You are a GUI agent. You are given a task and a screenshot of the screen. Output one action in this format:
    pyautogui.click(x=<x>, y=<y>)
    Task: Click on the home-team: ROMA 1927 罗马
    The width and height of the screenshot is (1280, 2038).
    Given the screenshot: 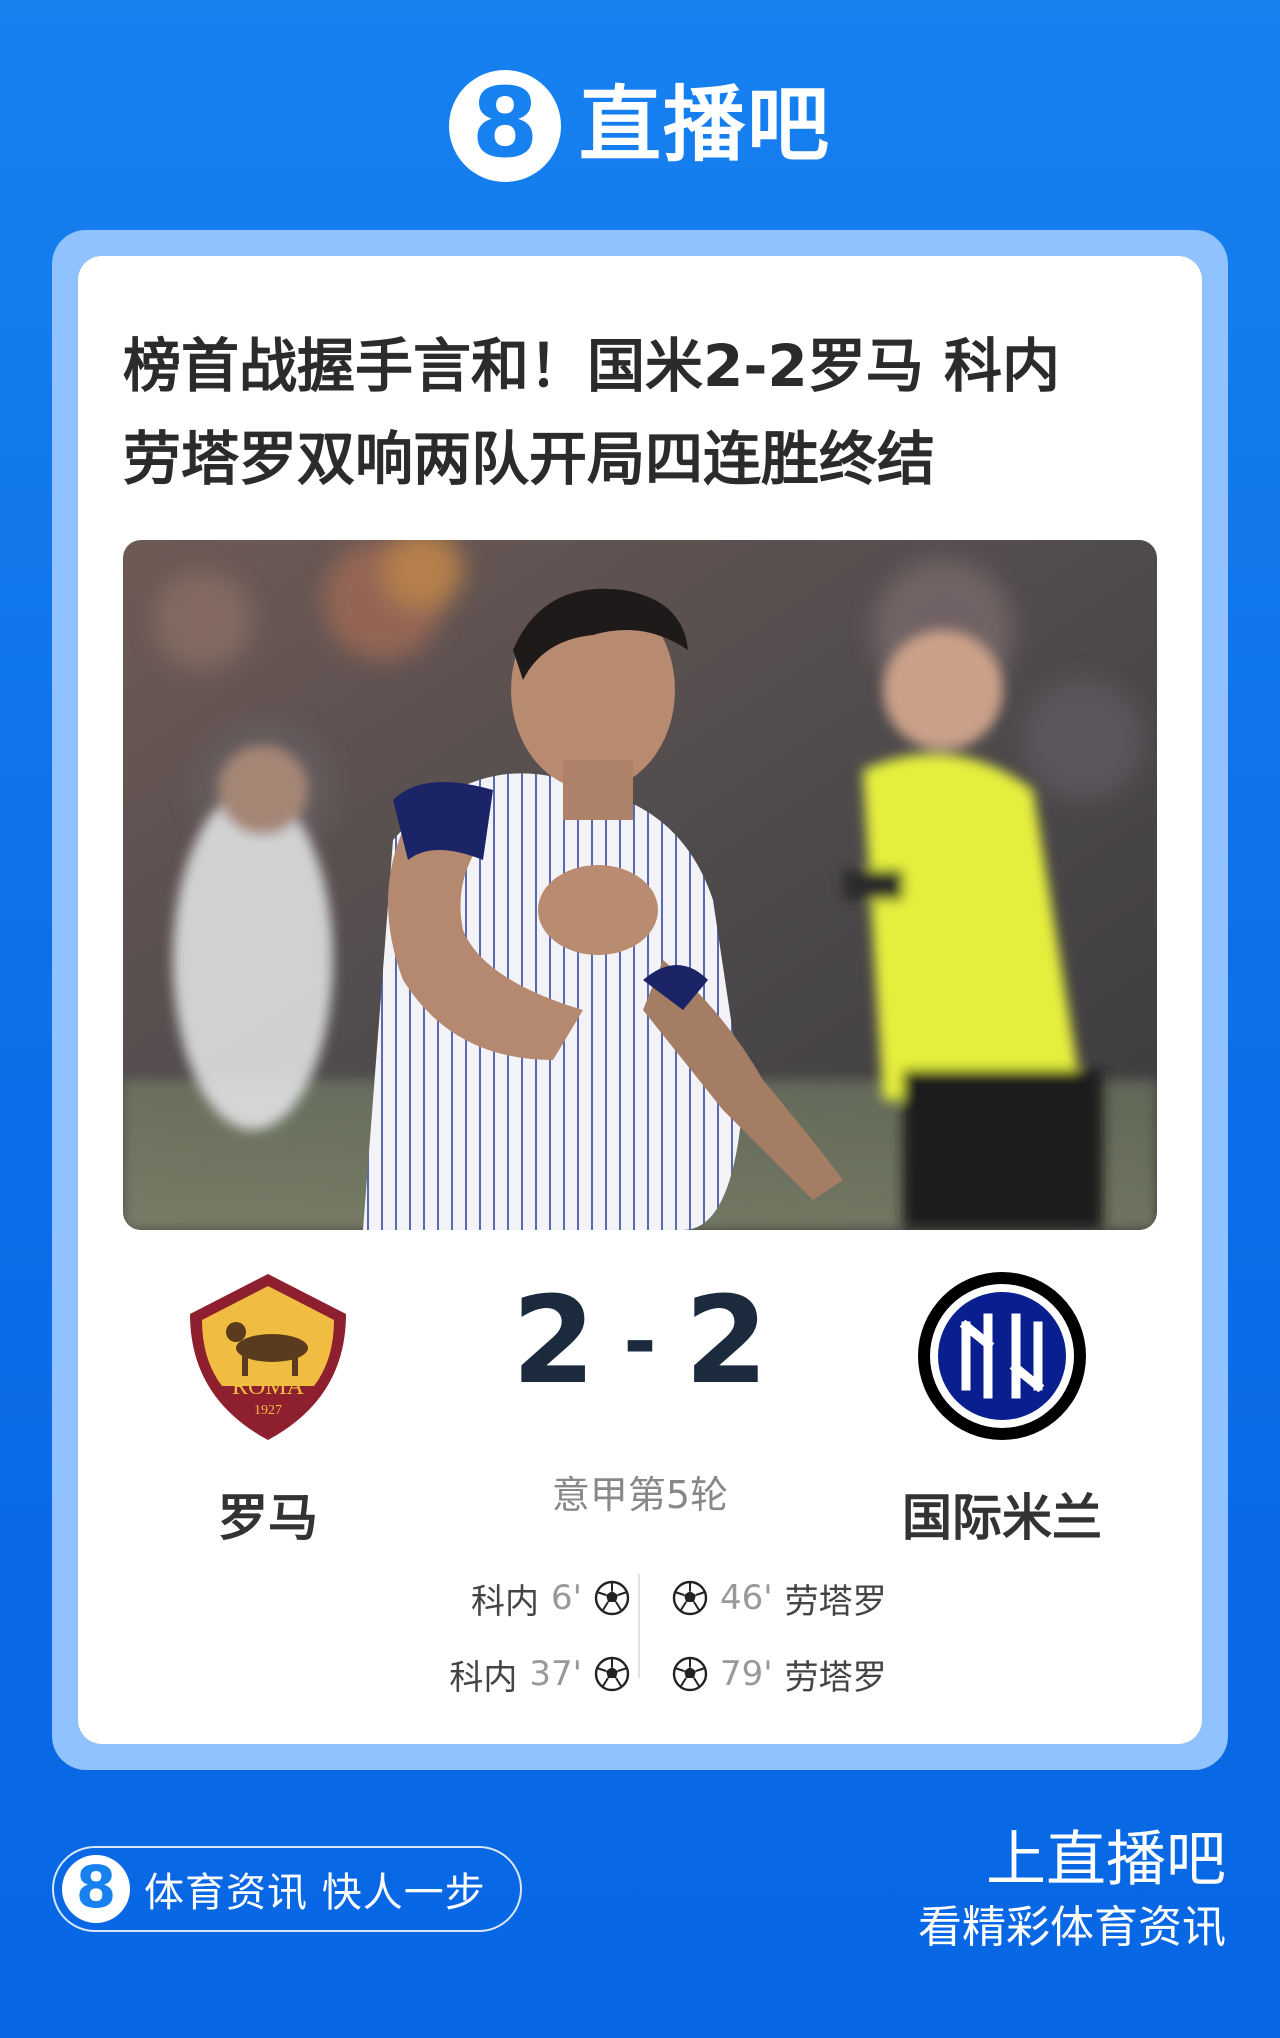 What is the action you would take?
    pyautogui.click(x=268, y=1409)
    